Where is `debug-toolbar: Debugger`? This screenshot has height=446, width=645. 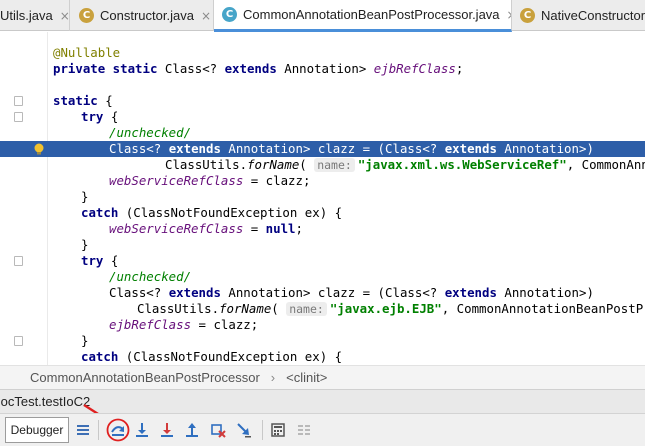
debug-toolbar: Debugger is located at coordinates (322, 429).